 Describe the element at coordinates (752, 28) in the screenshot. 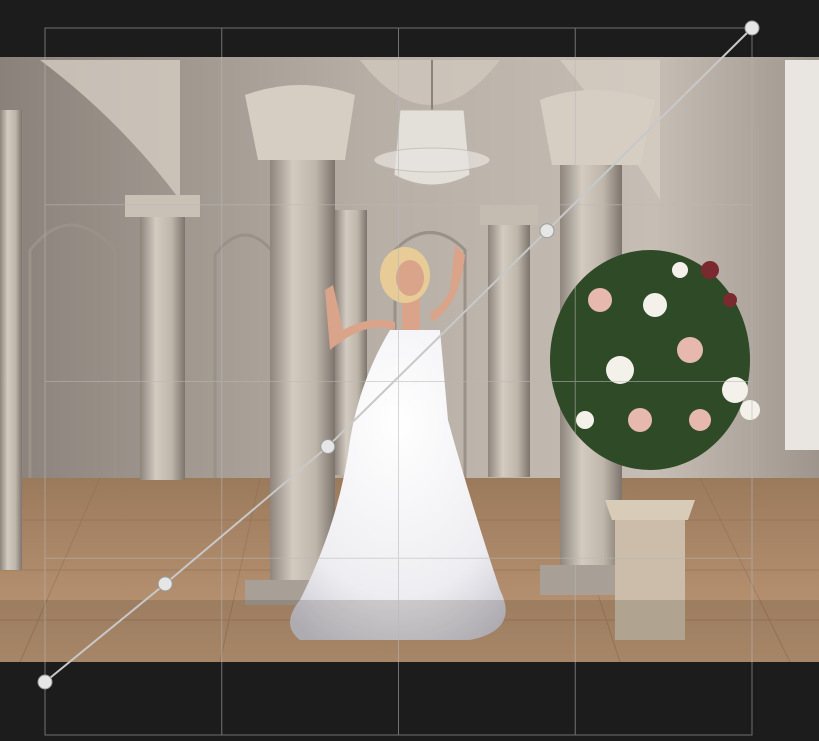

I see `curve-point-white` at that location.